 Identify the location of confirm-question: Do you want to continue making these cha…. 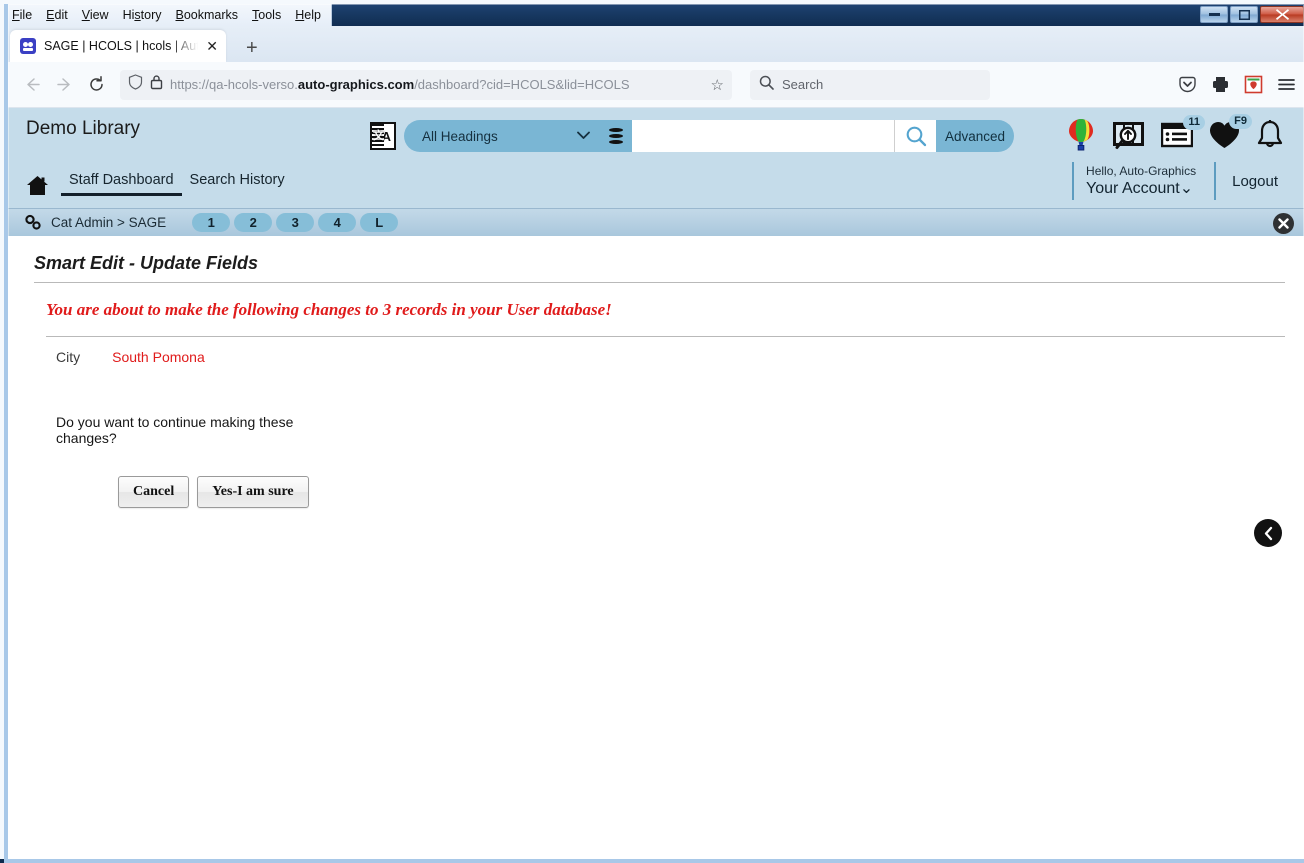
(191, 430).